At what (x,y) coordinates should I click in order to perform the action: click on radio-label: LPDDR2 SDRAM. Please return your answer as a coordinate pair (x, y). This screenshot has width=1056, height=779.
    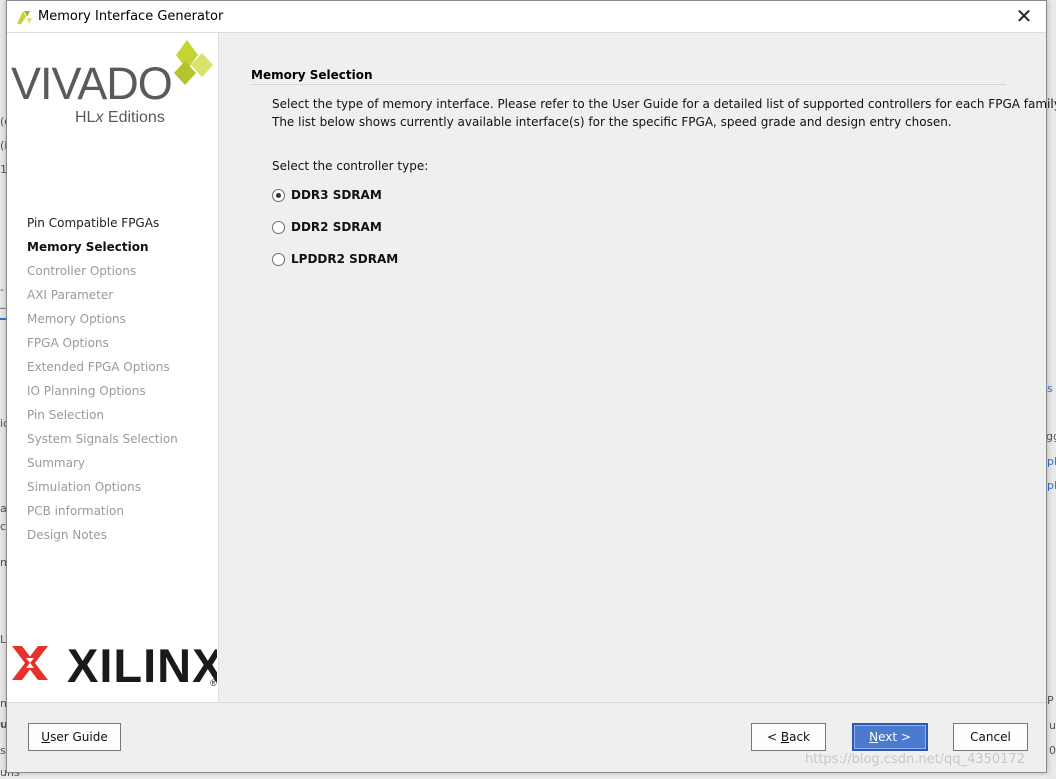
    Looking at the image, I should click on (344, 259).